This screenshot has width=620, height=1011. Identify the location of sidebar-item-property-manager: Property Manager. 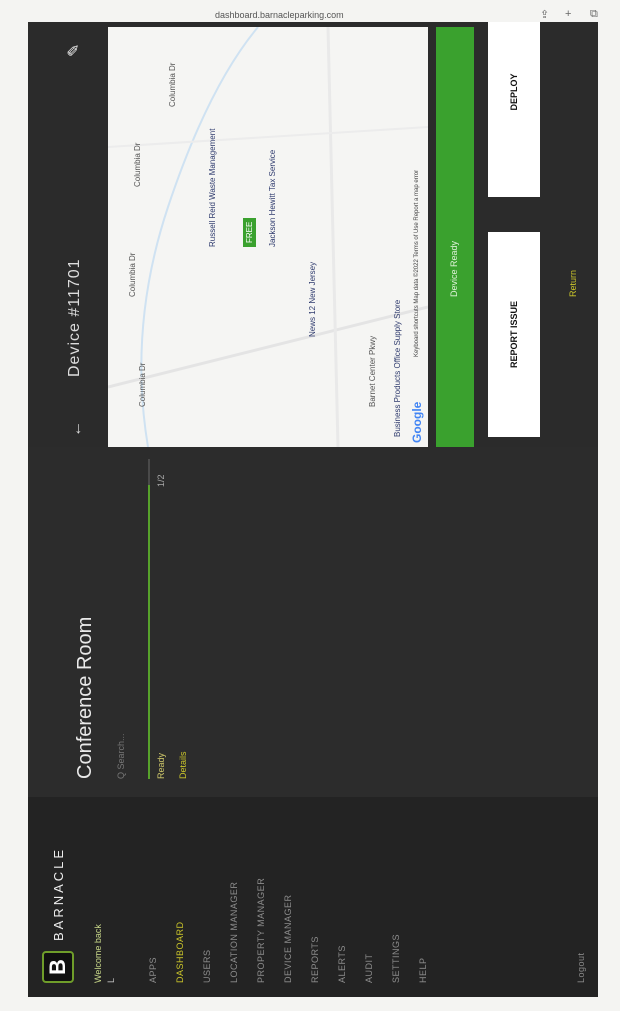
(261, 897).